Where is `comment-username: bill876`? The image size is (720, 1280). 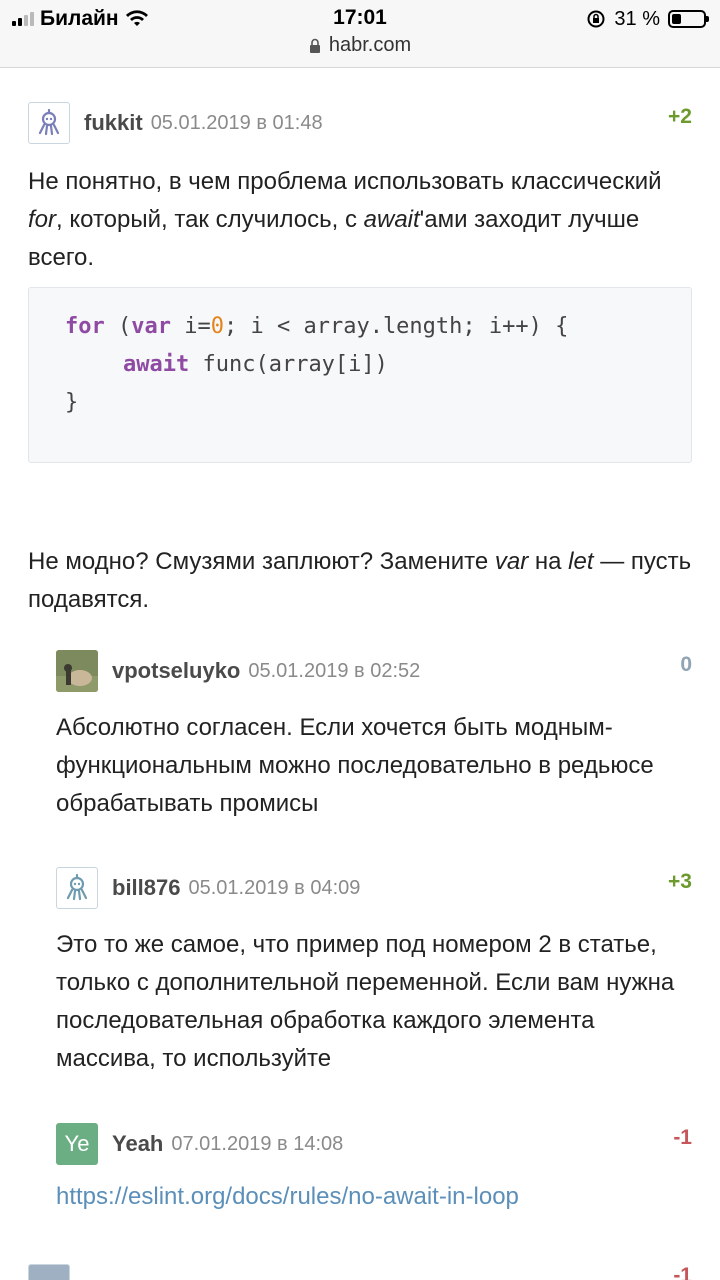
comment-username: bill876 is located at coordinates (146, 888).